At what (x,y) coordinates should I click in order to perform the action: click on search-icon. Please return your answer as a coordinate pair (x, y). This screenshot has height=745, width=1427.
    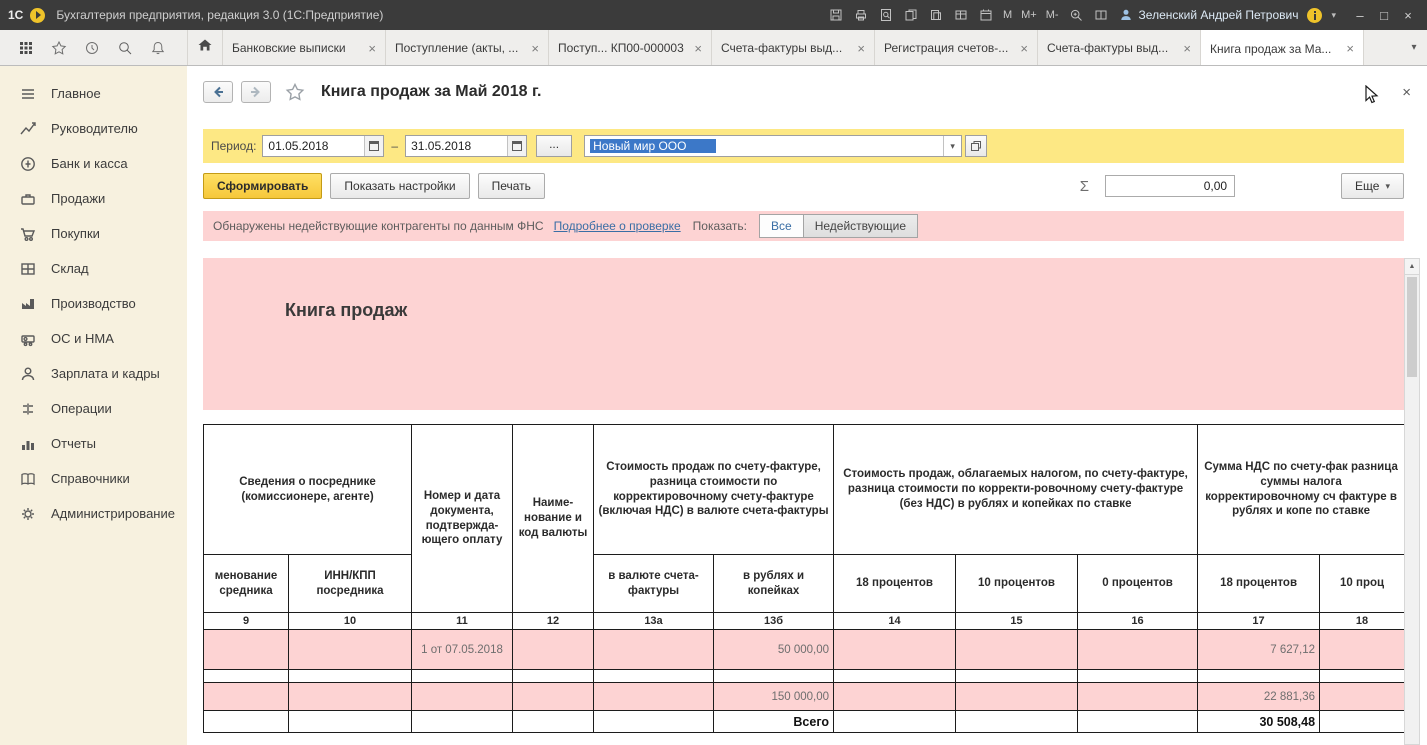
    Looking at the image, I should click on (125, 48).